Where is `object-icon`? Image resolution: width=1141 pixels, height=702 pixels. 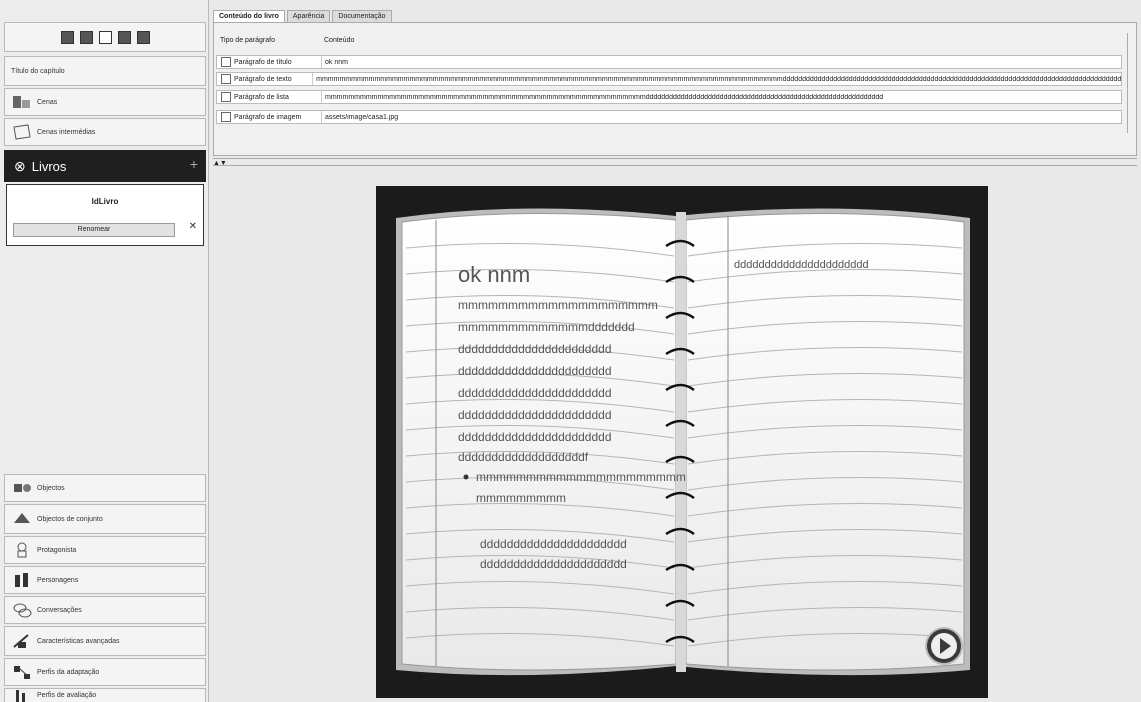
object-icon is located at coordinates (22, 488).